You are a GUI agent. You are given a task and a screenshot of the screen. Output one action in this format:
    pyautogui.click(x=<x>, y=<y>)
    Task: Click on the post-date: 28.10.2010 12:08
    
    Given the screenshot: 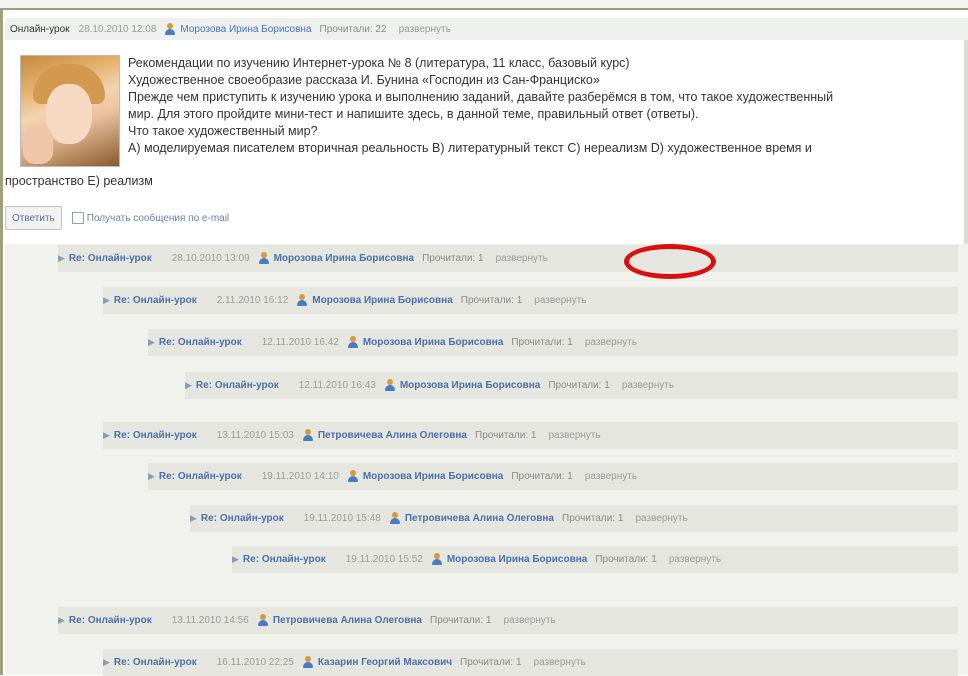 What is the action you would take?
    pyautogui.click(x=117, y=29)
    